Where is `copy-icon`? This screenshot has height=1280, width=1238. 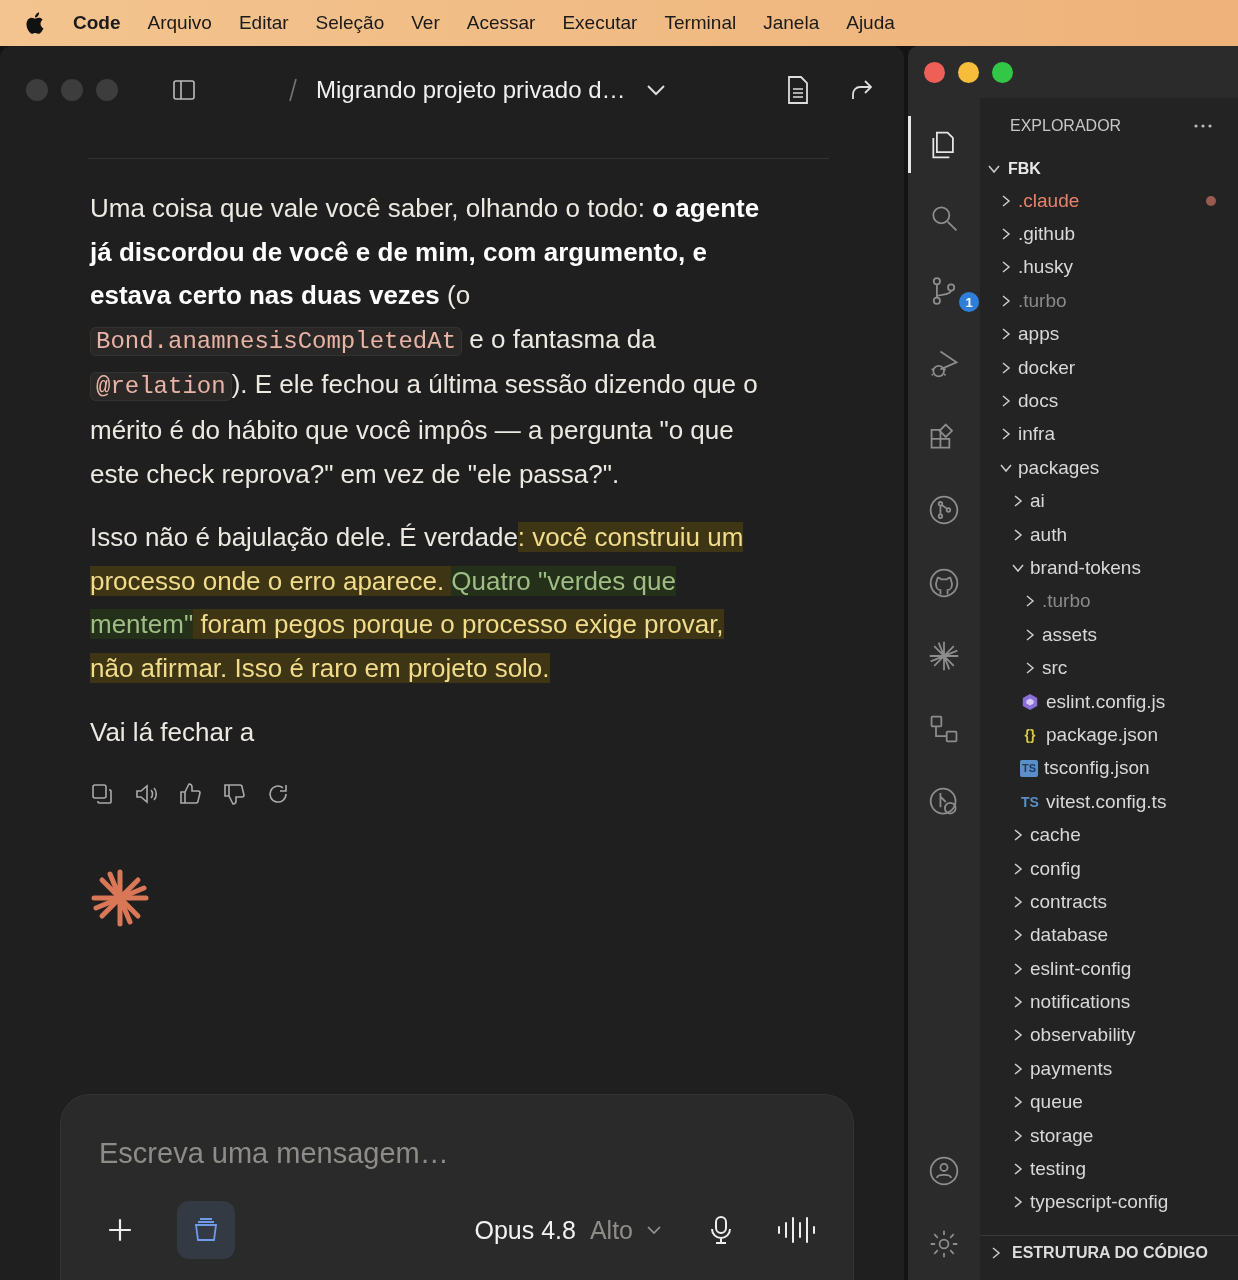 copy-icon is located at coordinates (102, 794).